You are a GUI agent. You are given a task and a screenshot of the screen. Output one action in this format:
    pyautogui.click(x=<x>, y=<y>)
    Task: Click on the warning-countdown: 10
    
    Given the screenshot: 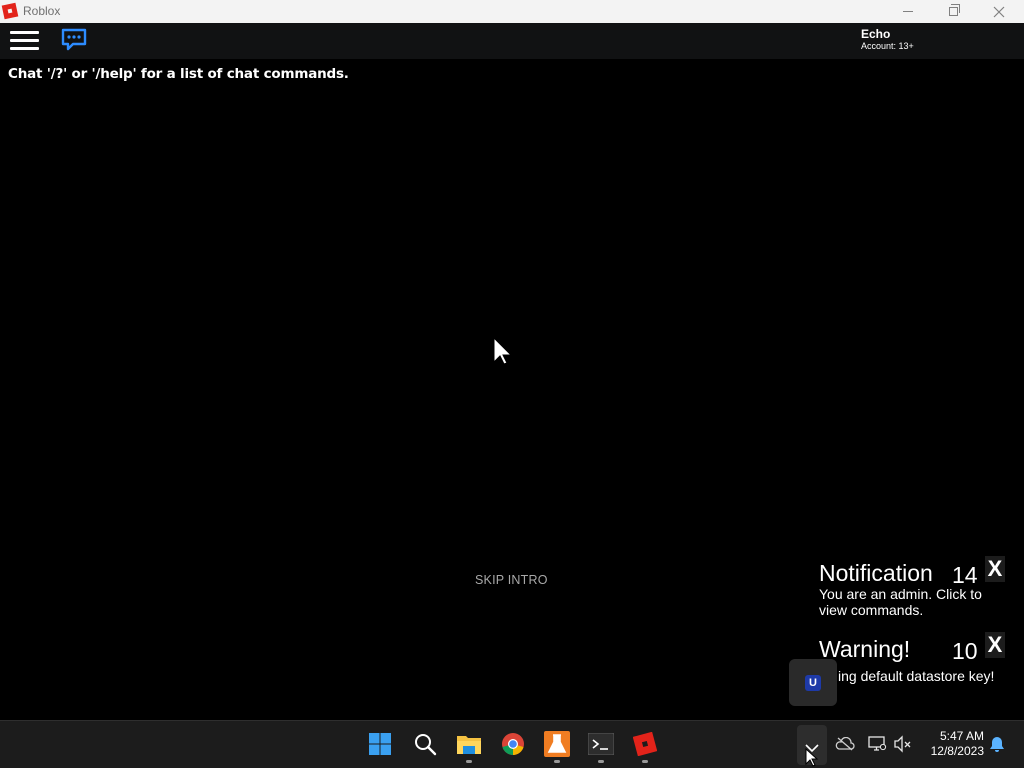 What is the action you would take?
    pyautogui.click(x=965, y=651)
    